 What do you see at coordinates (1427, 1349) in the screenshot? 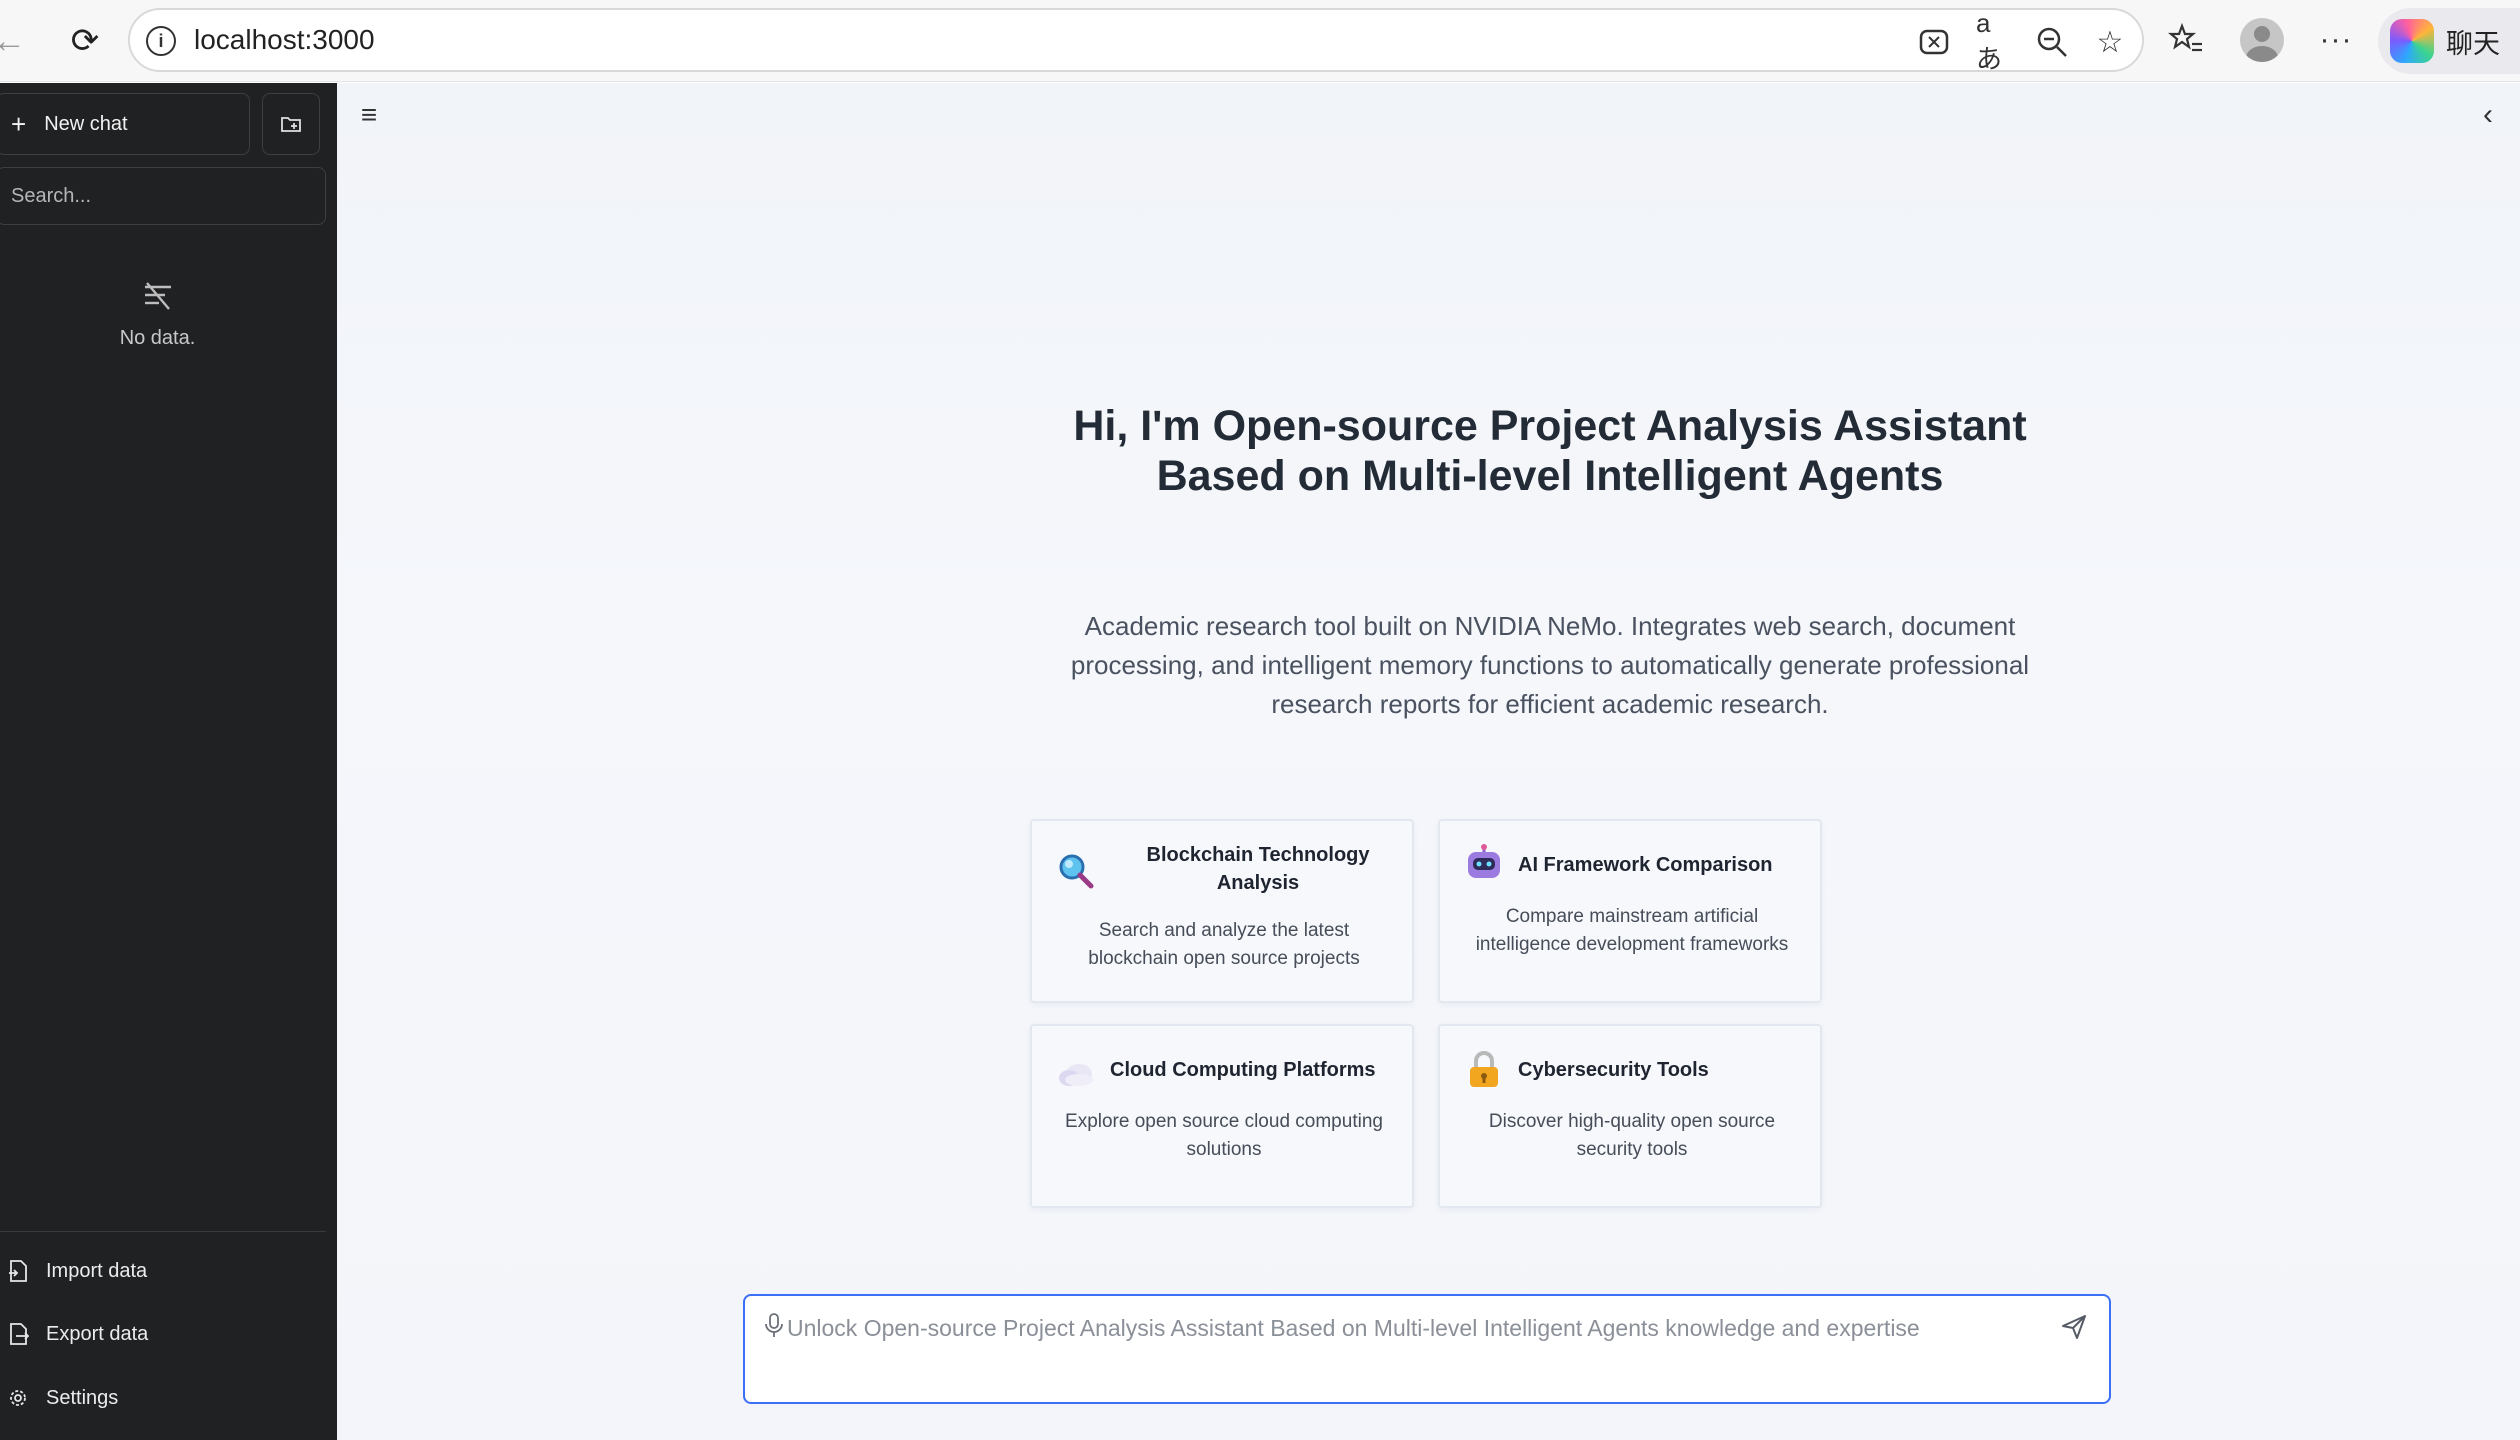
I see `chat-input-box` at bounding box center [1427, 1349].